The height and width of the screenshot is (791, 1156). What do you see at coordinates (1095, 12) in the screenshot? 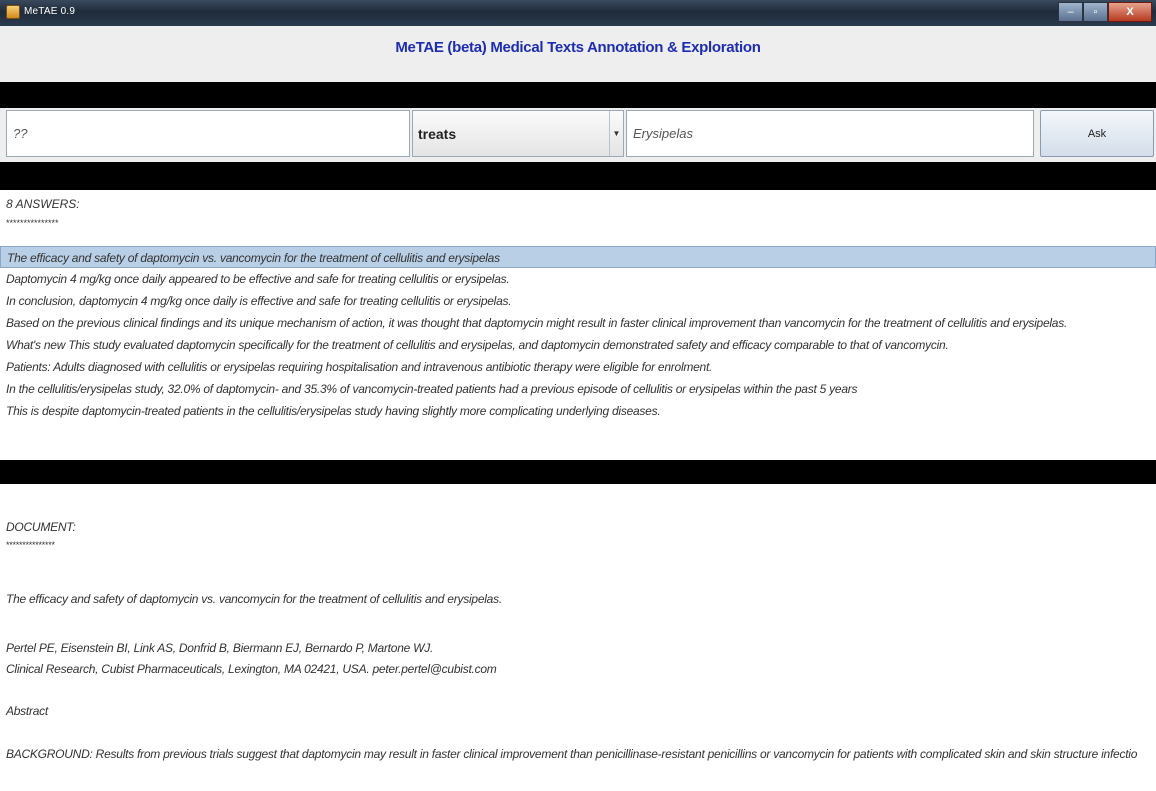
I see `maximize-button: ▫` at bounding box center [1095, 12].